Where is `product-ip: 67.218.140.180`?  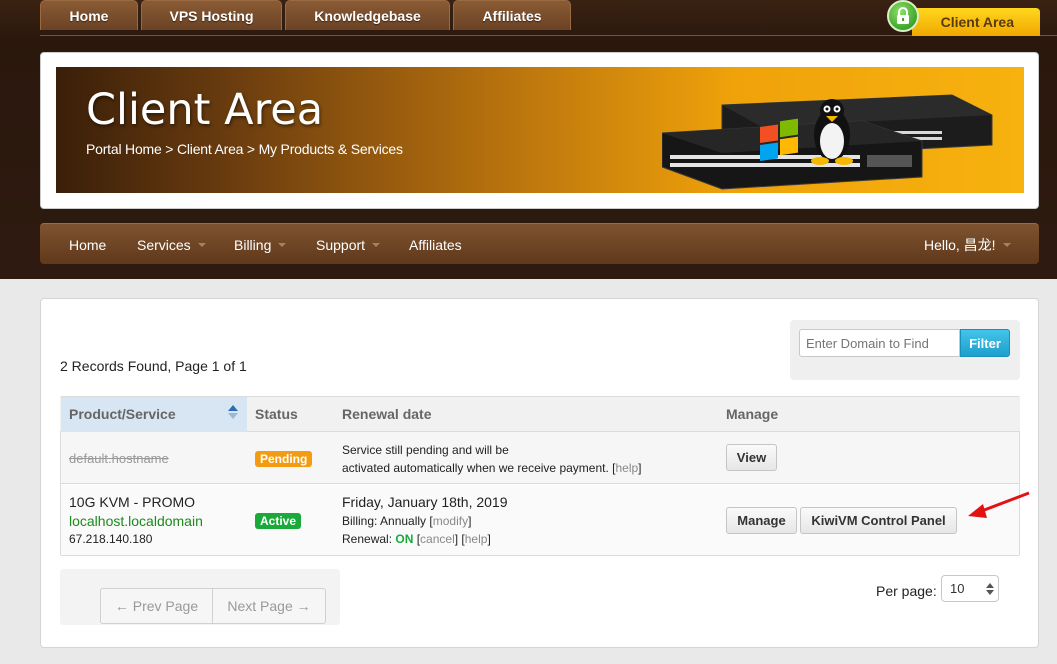
product-ip: 67.218.140.180 is located at coordinates (111, 539).